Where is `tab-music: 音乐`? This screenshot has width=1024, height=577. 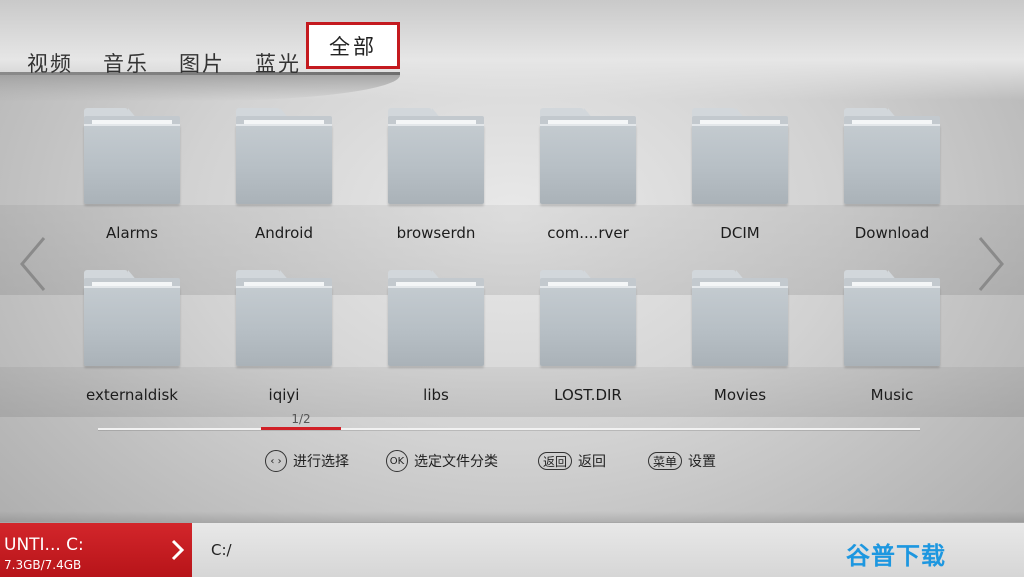 tab-music: 音乐 is located at coordinates (126, 63).